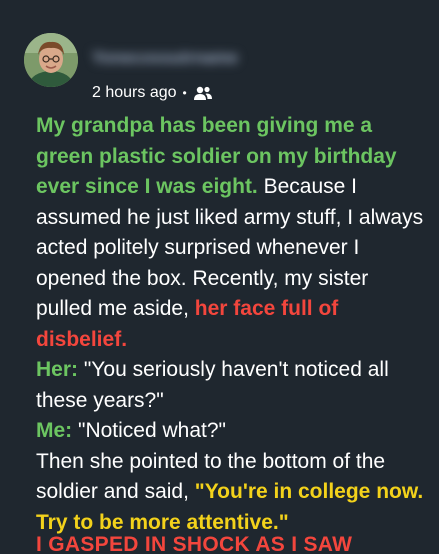  I want to click on post-meta: 2 hours ago •, so click(152, 93).